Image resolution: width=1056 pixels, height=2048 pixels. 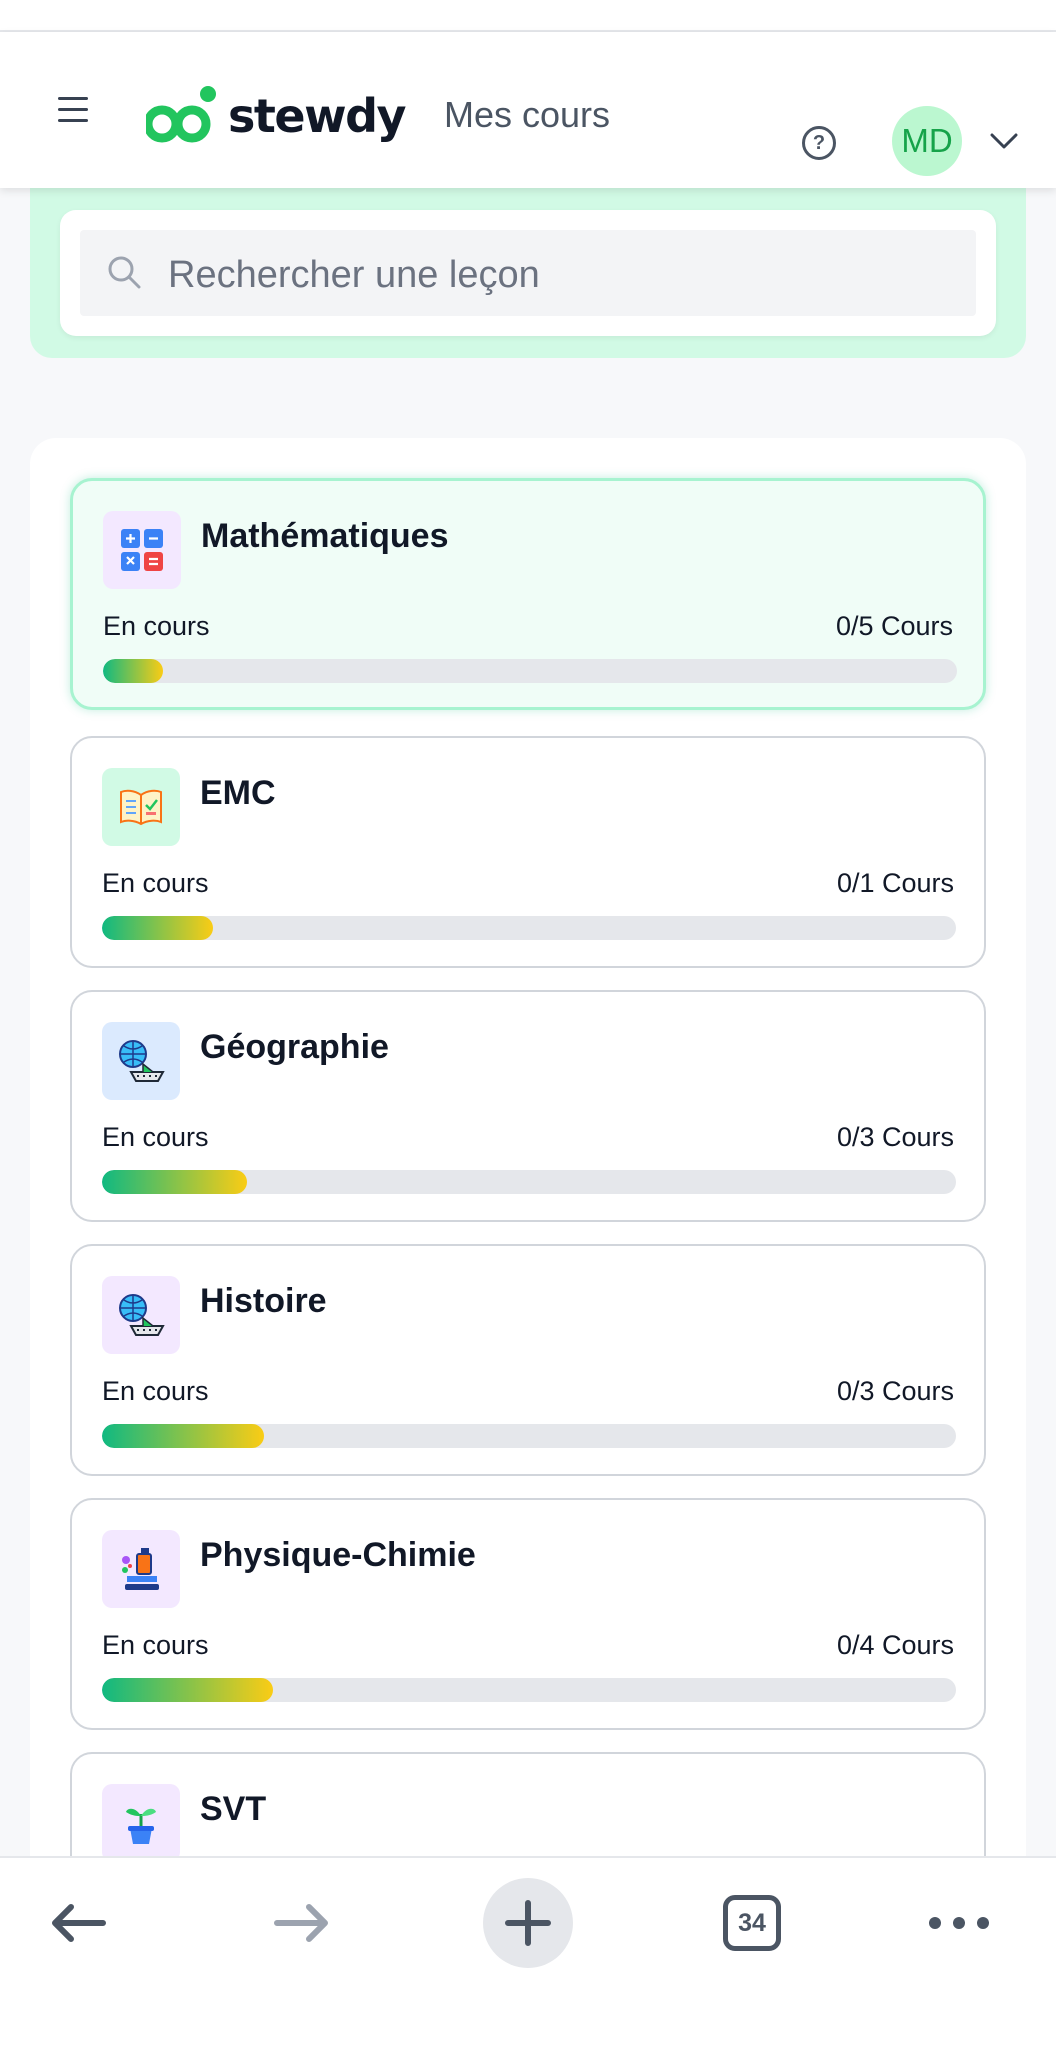 I want to click on forward-arrow-icon, so click(x=303, y=1923).